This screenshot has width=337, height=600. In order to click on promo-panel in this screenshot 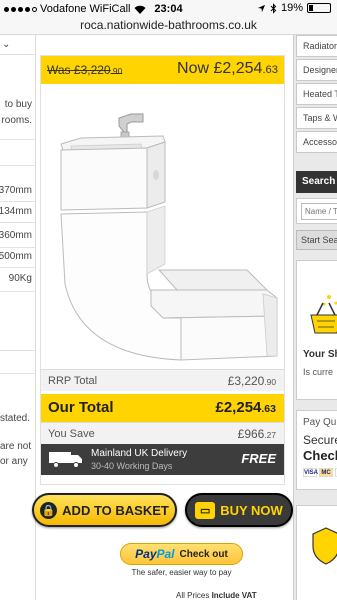, I will do `click(316, 552)`.